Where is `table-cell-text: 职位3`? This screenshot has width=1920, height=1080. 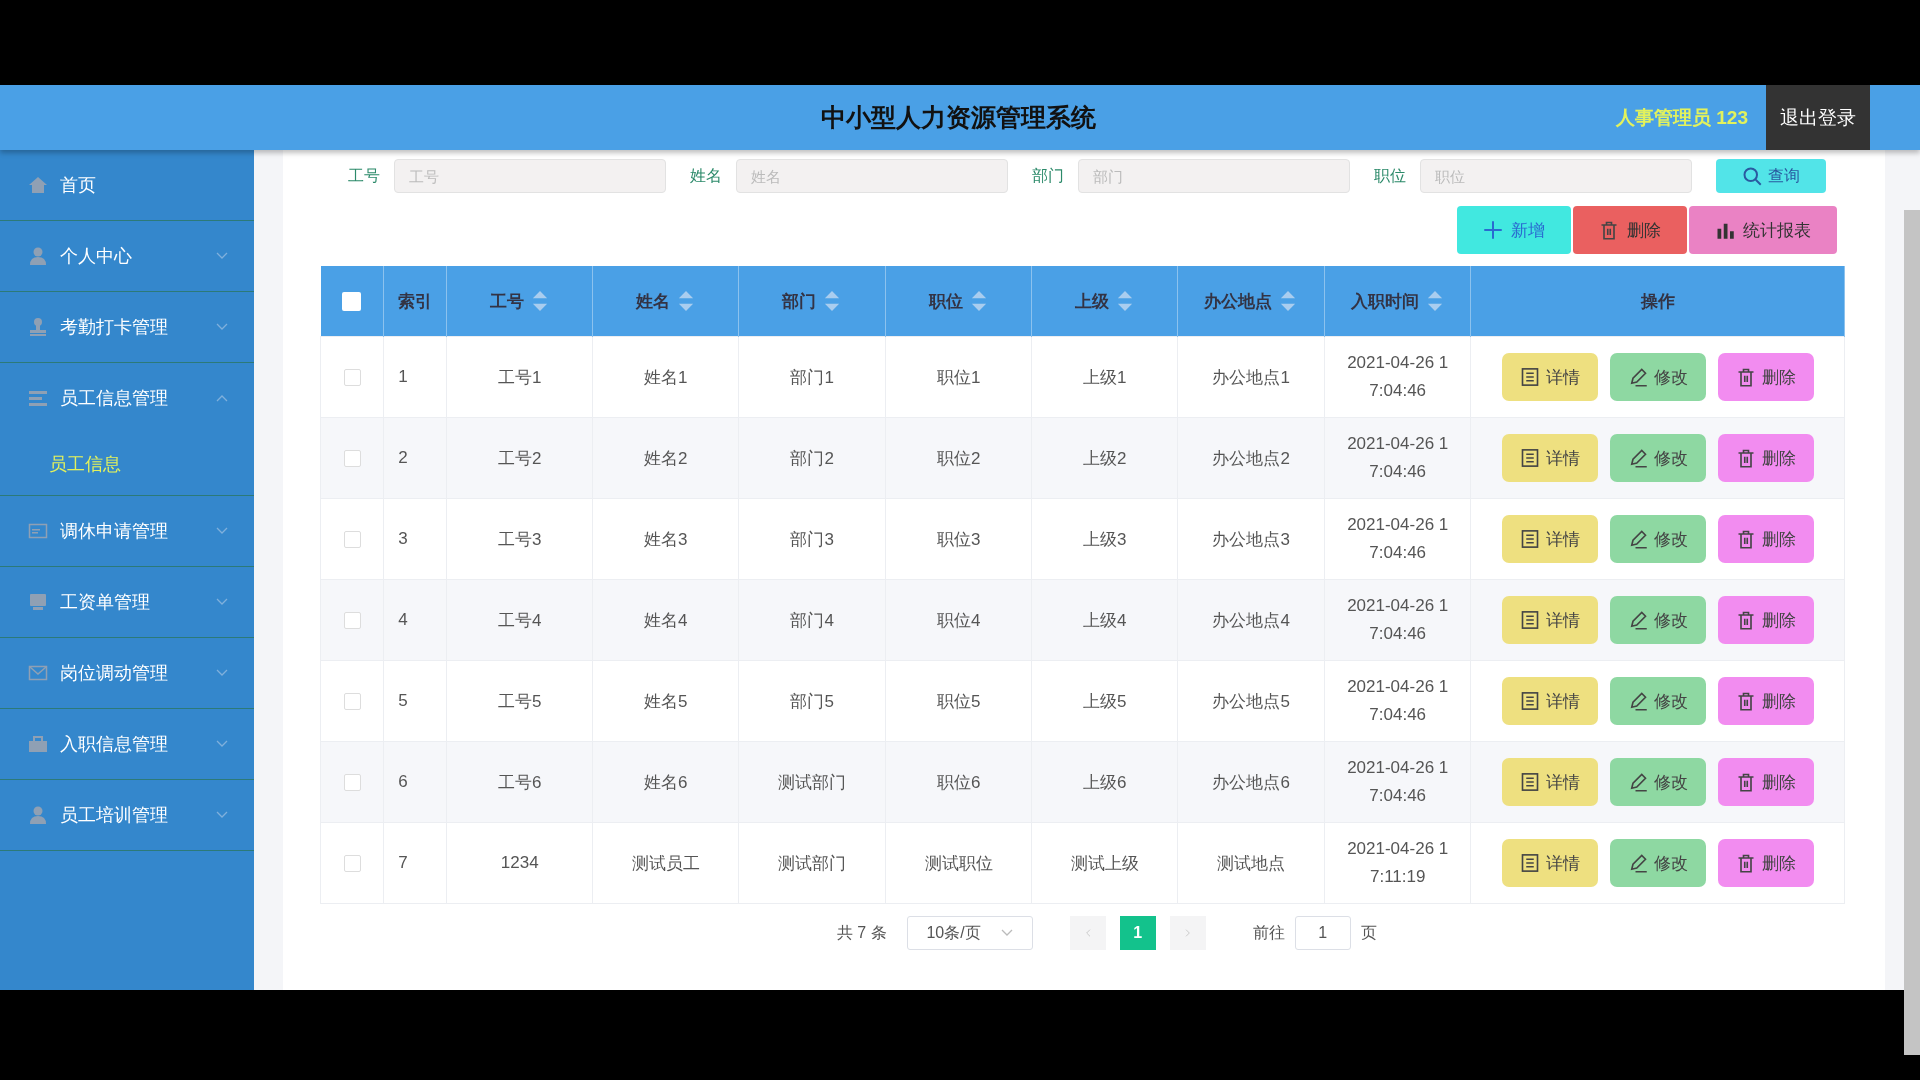 table-cell-text: 职位3 is located at coordinates (958, 539).